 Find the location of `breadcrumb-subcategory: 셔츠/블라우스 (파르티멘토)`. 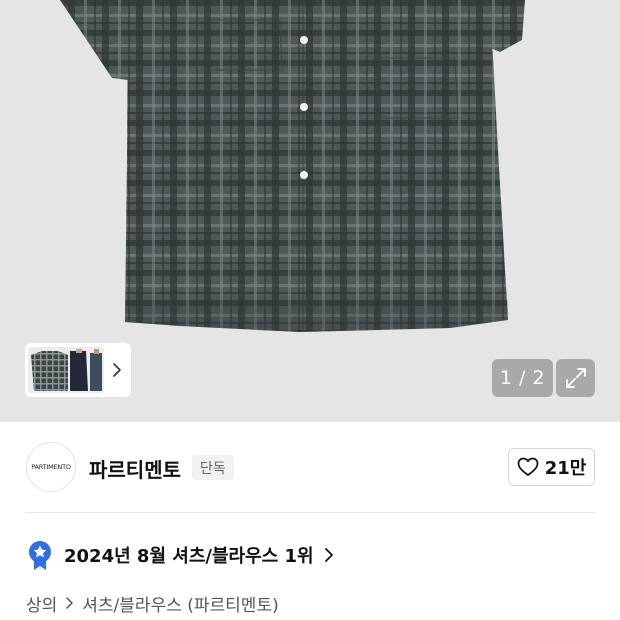

breadcrumb-subcategory: 셔츠/블라우스 (파르티멘토) is located at coordinates (180, 603).